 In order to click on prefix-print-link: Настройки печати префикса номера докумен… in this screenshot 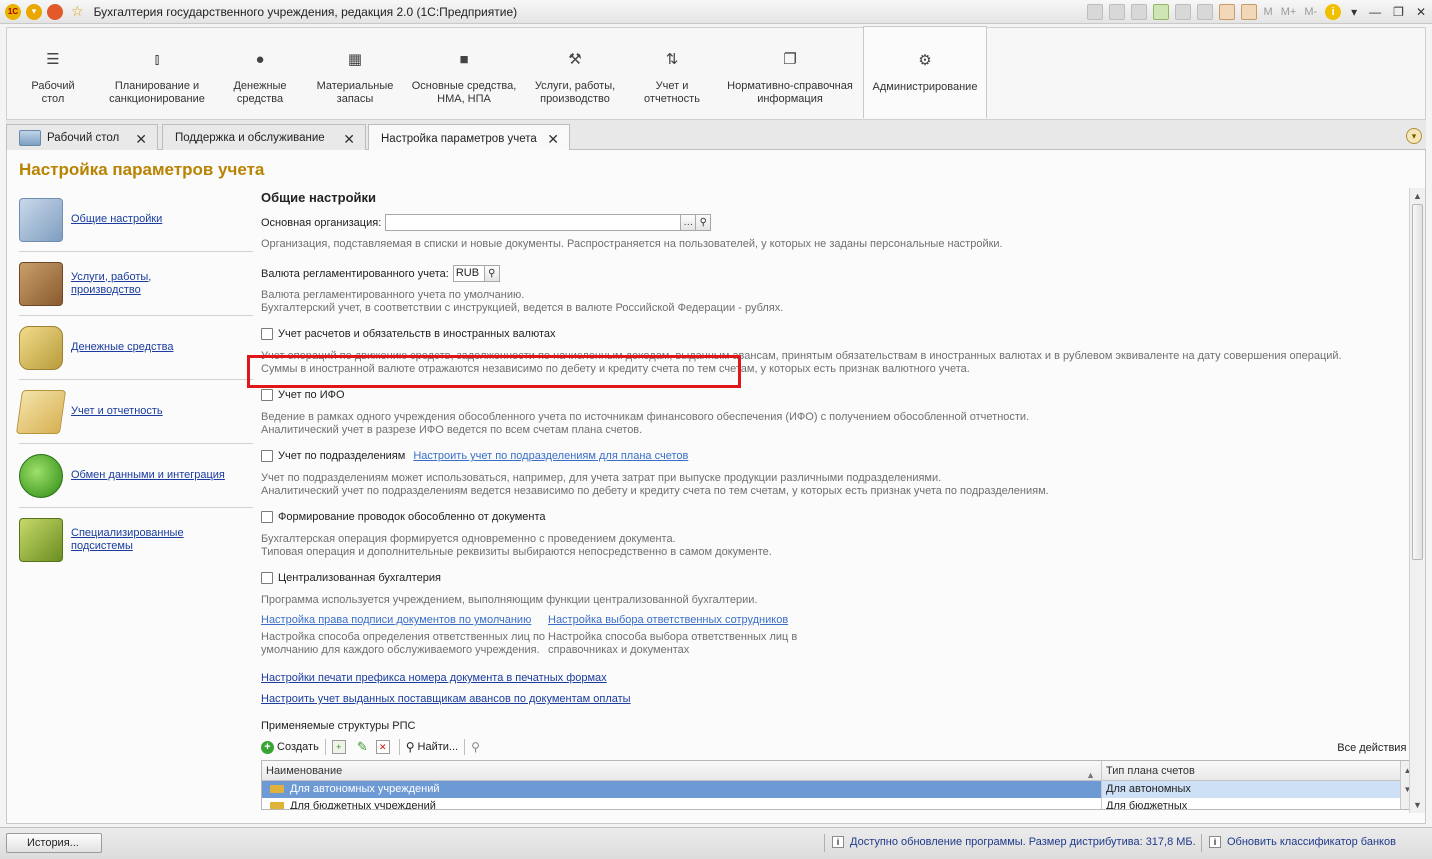, I will do `click(434, 678)`.